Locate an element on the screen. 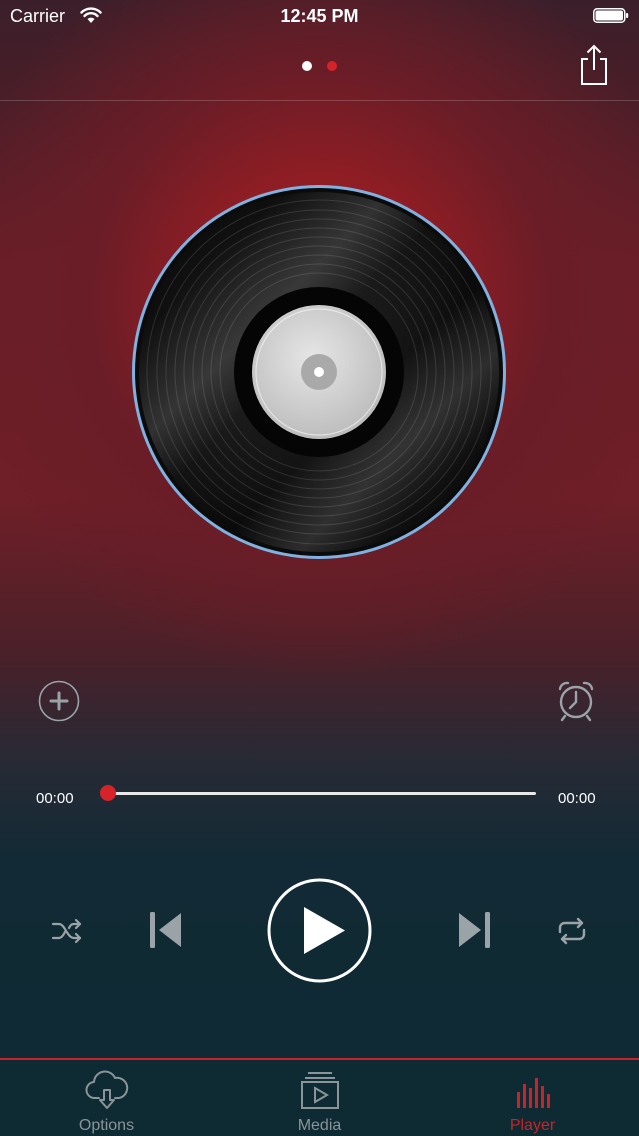  nav-bar is located at coordinates (319, 67).